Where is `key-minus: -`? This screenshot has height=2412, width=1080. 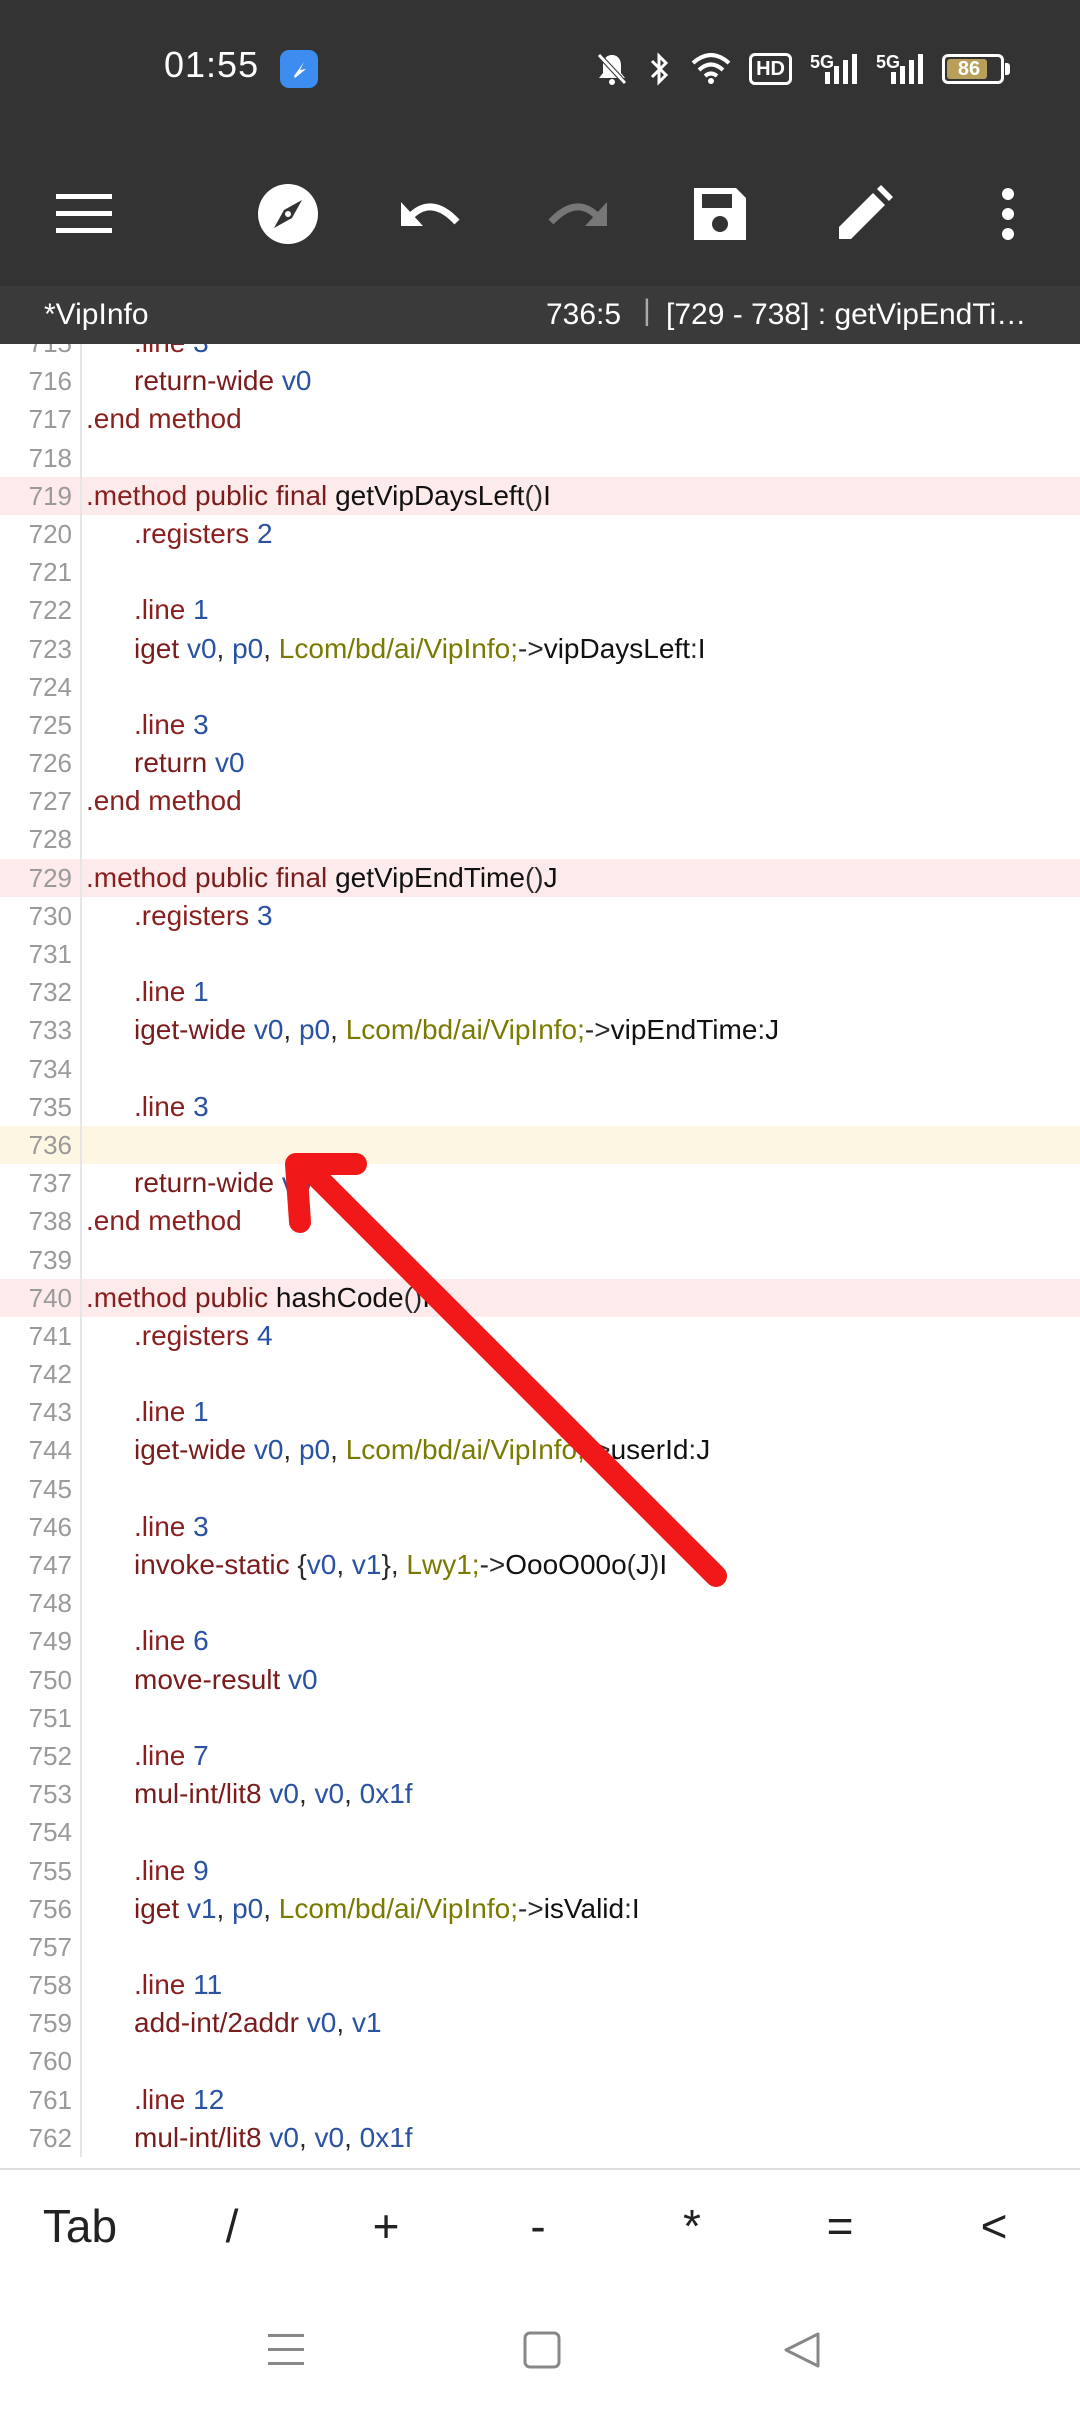 key-minus: - is located at coordinates (538, 2226).